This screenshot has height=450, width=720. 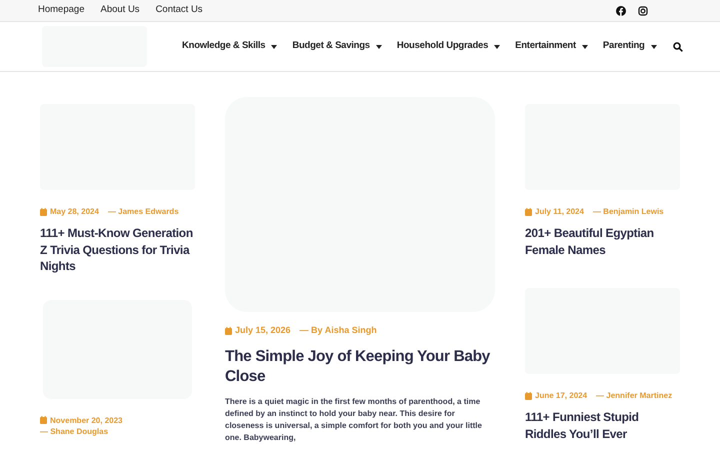 What do you see at coordinates (61, 10) in the screenshot?
I see `top-link: Homepage` at bounding box center [61, 10].